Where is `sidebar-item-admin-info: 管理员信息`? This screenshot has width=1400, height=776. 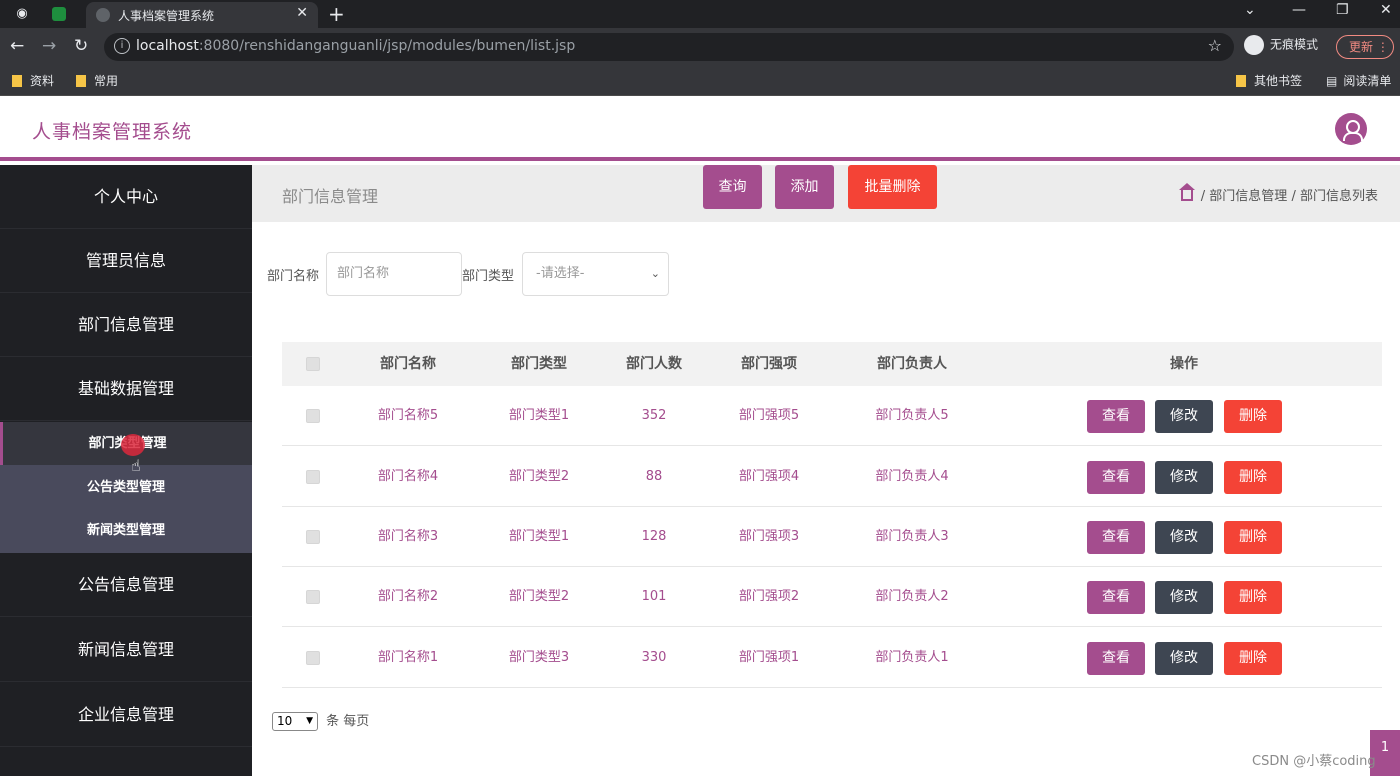 sidebar-item-admin-info: 管理员信息 is located at coordinates (126, 261).